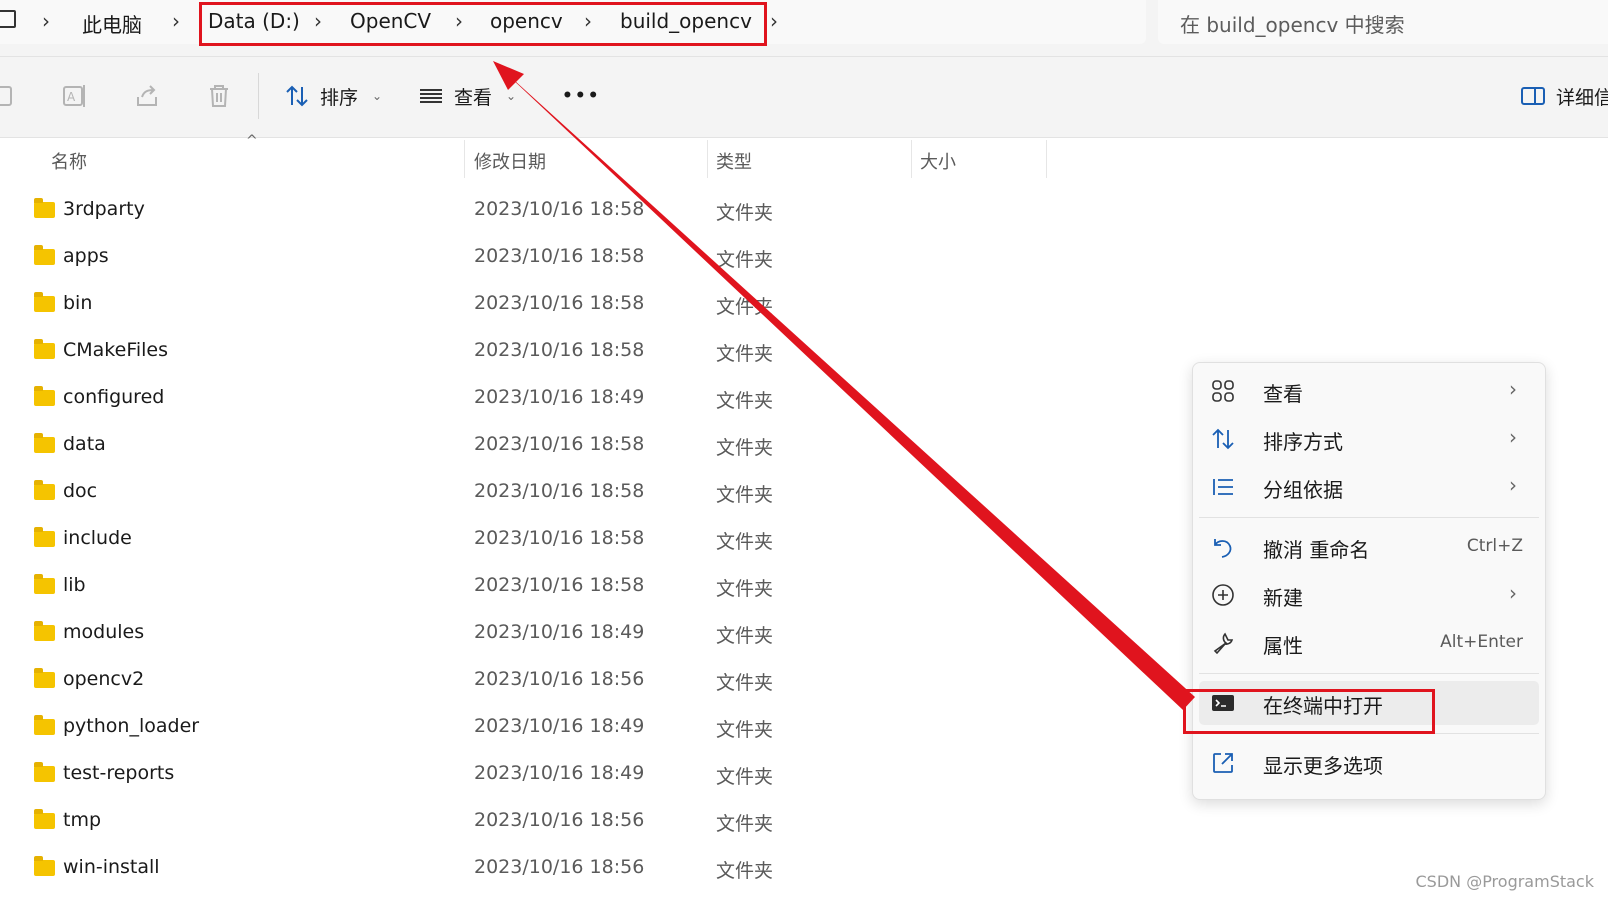 This screenshot has width=1608, height=901. Describe the element at coordinates (804, 159) in the screenshot. I see `column-header-row: 名称 修改日期 类型 大小` at that location.